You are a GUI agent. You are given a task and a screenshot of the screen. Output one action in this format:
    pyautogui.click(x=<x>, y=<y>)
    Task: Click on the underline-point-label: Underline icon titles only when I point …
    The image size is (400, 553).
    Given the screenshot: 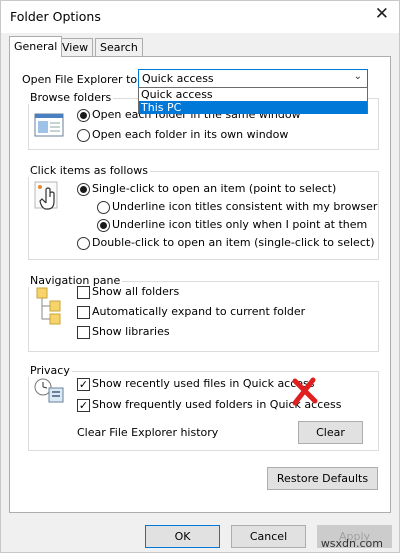 What is the action you would take?
    pyautogui.click(x=240, y=224)
    